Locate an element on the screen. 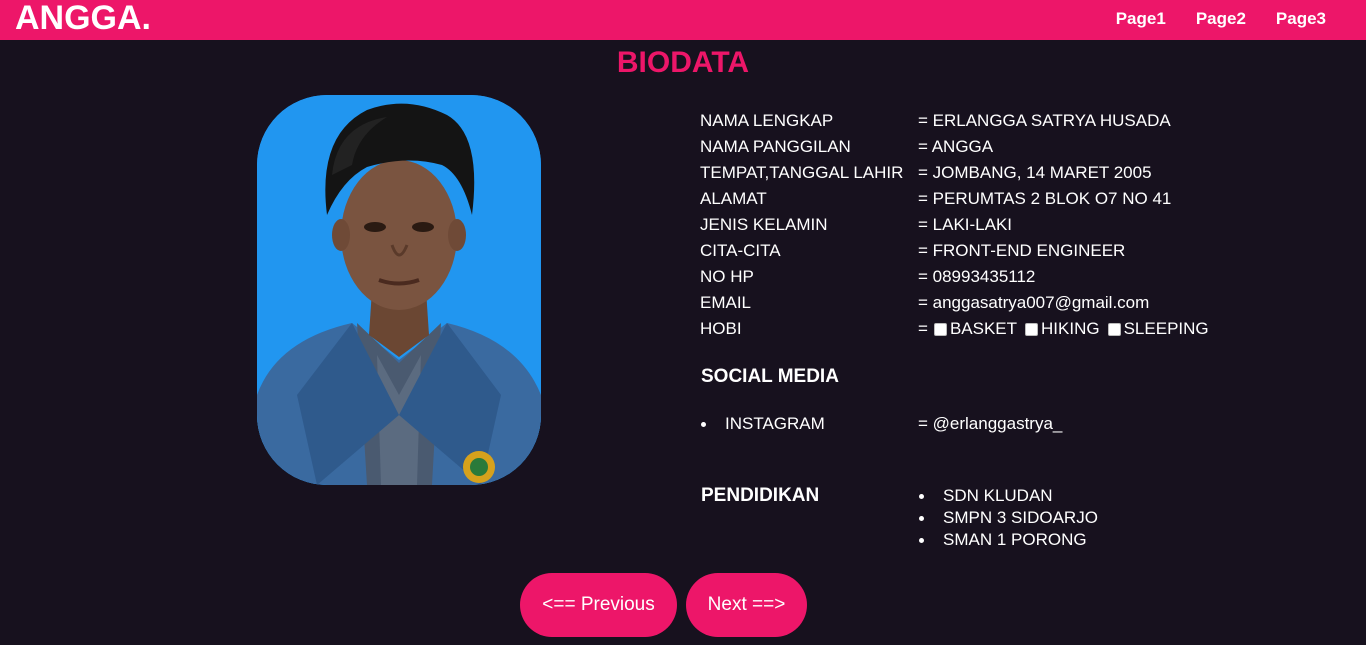 Image resolution: width=1366 pixels, height=645 pixels. social-label: INSTAGRAM is located at coordinates (775, 423).